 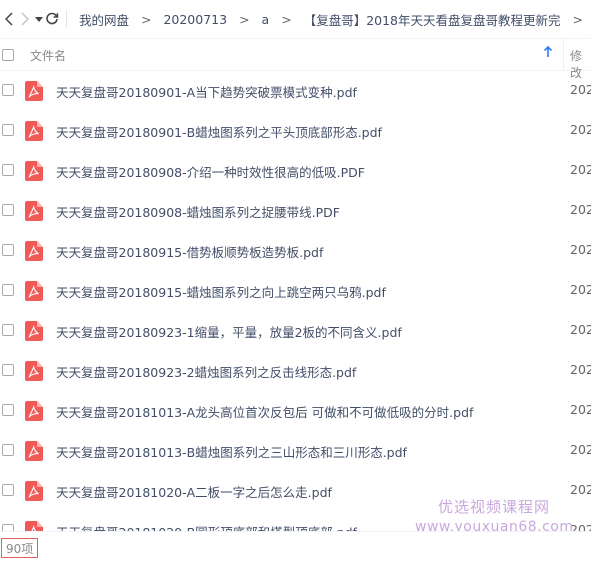 I want to click on item-count: 90项, so click(x=20, y=548).